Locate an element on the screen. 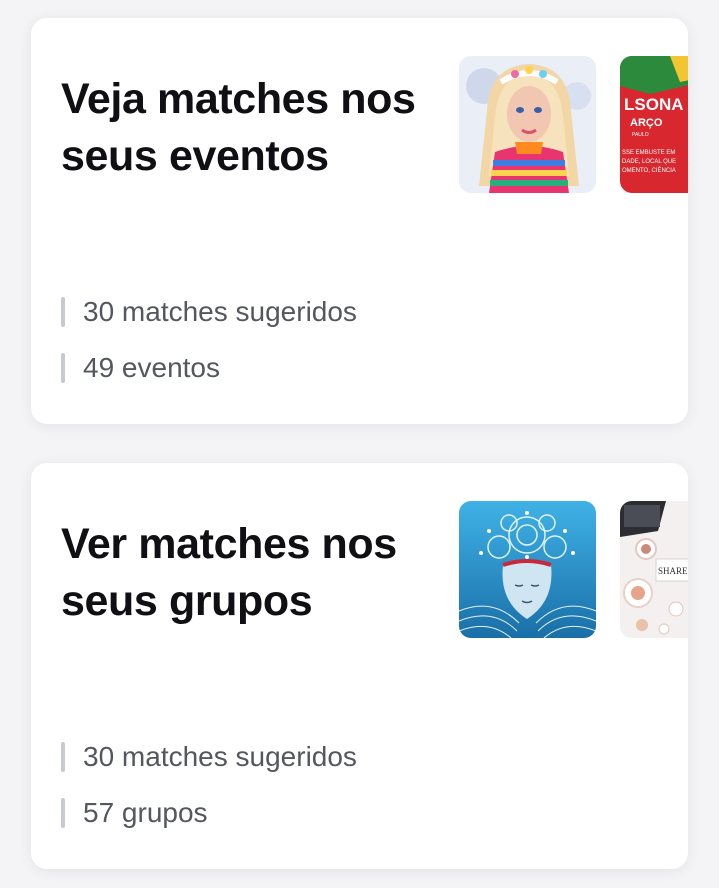 The width and height of the screenshot is (719, 888). events-card-title-line1: Veja matches nos is located at coordinates (238, 99).